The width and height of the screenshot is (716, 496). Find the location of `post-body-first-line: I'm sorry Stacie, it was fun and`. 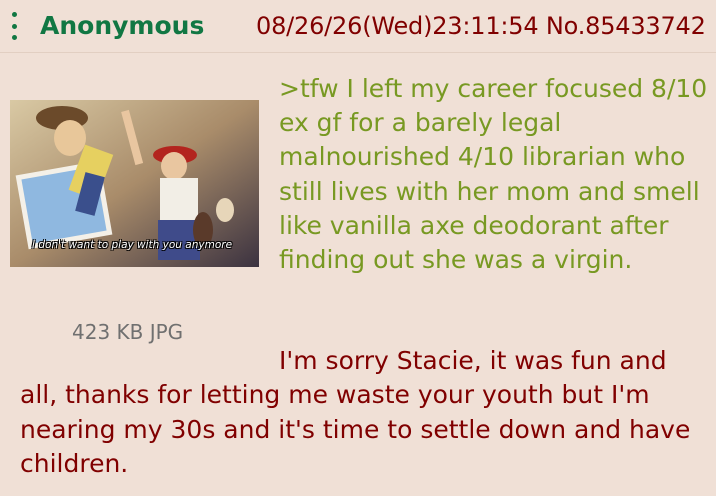

post-body-first-line: I'm sorry Stacie, it was fun and is located at coordinates (473, 360).